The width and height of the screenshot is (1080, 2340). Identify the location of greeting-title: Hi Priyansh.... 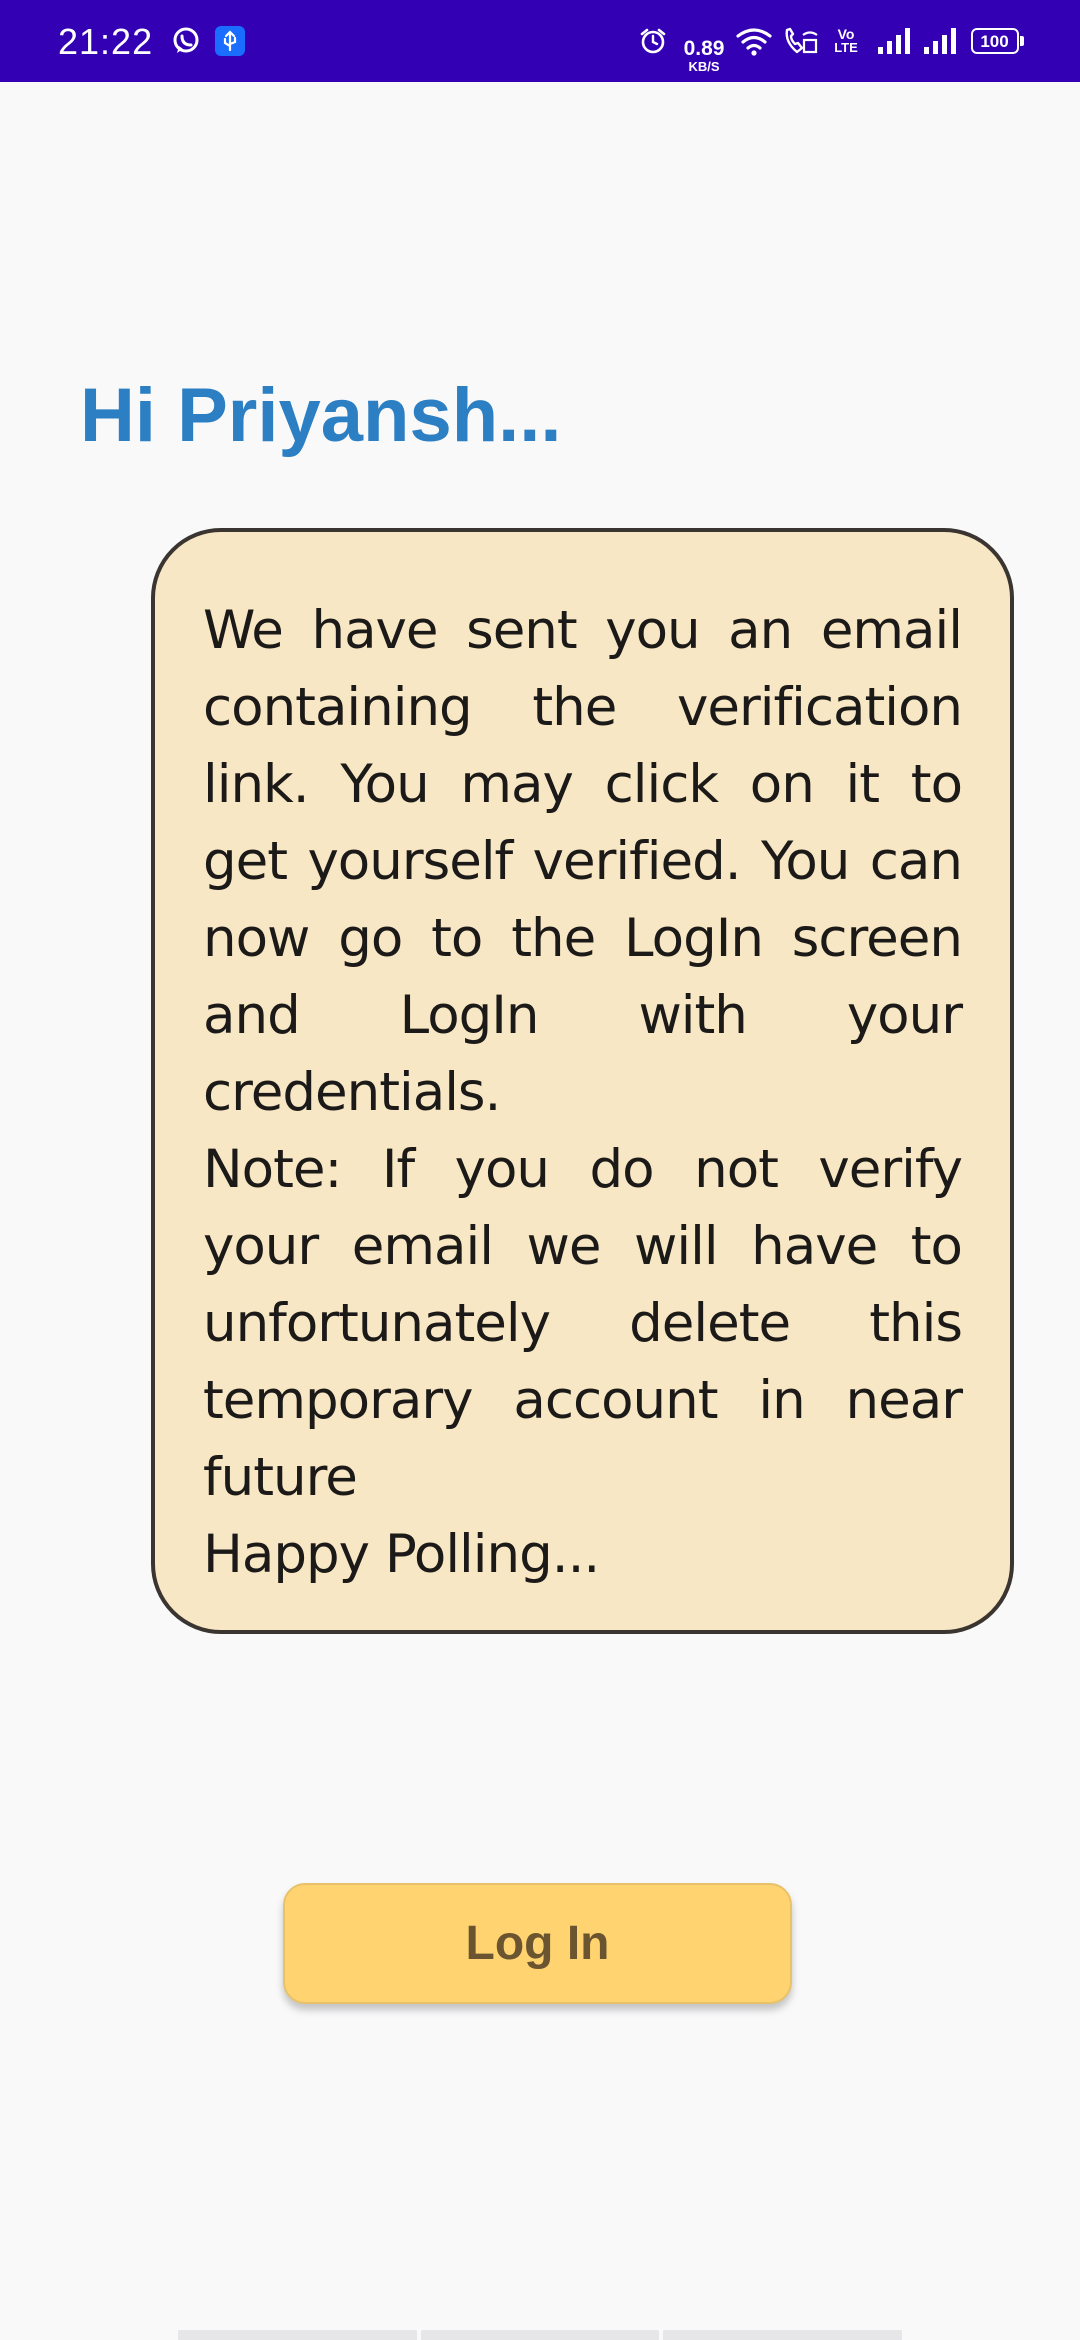
(321, 415).